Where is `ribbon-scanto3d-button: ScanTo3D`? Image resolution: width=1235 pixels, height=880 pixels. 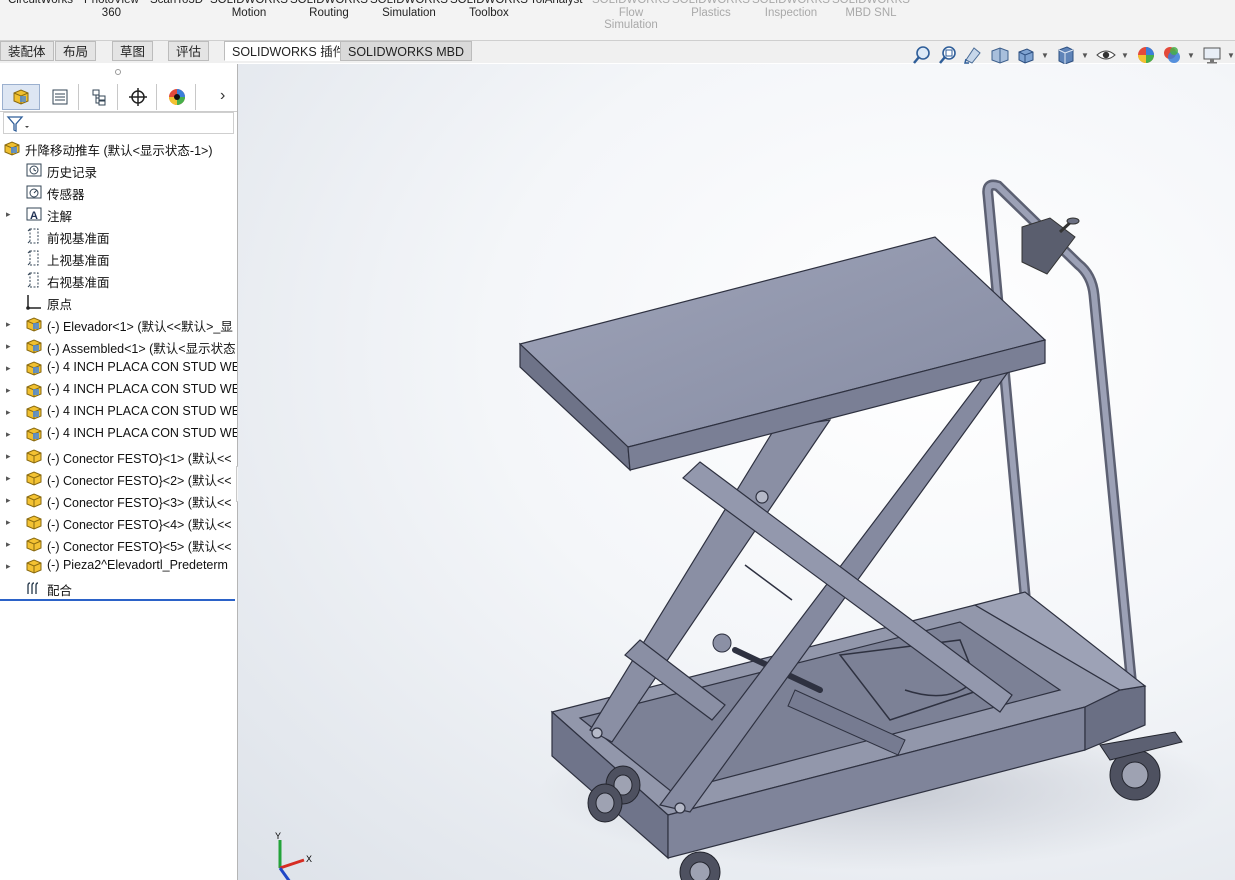 ribbon-scanto3d-button: ScanTo3D is located at coordinates (176, 3).